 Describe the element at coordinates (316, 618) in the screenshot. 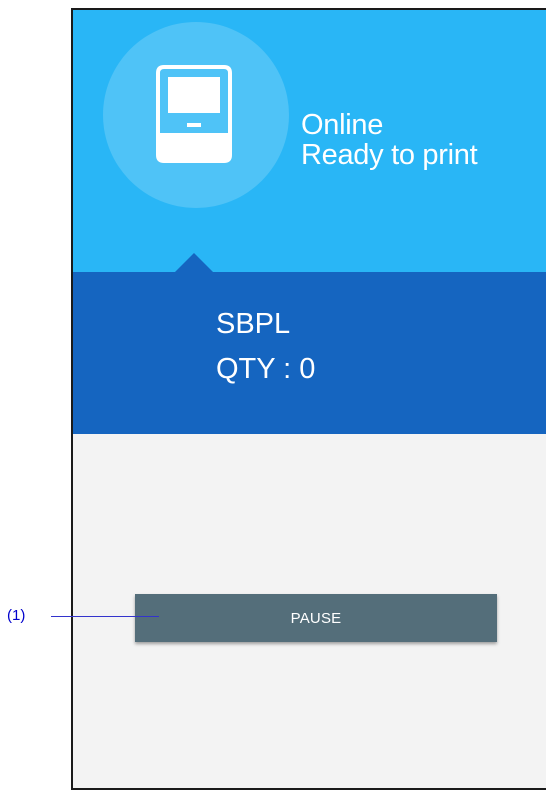

I see `pause-button: PAUSE` at that location.